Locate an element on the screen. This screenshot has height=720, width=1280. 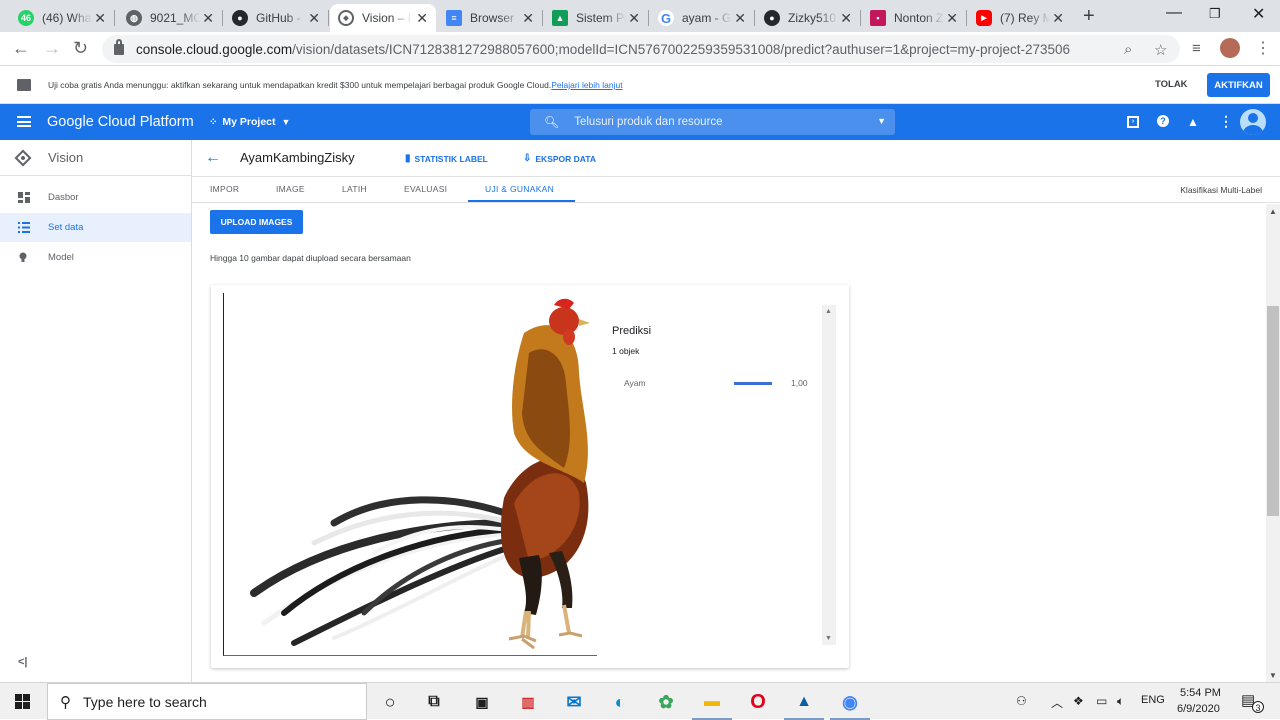
dropbox-icon: ❖ is located at coordinates (1078, 701).